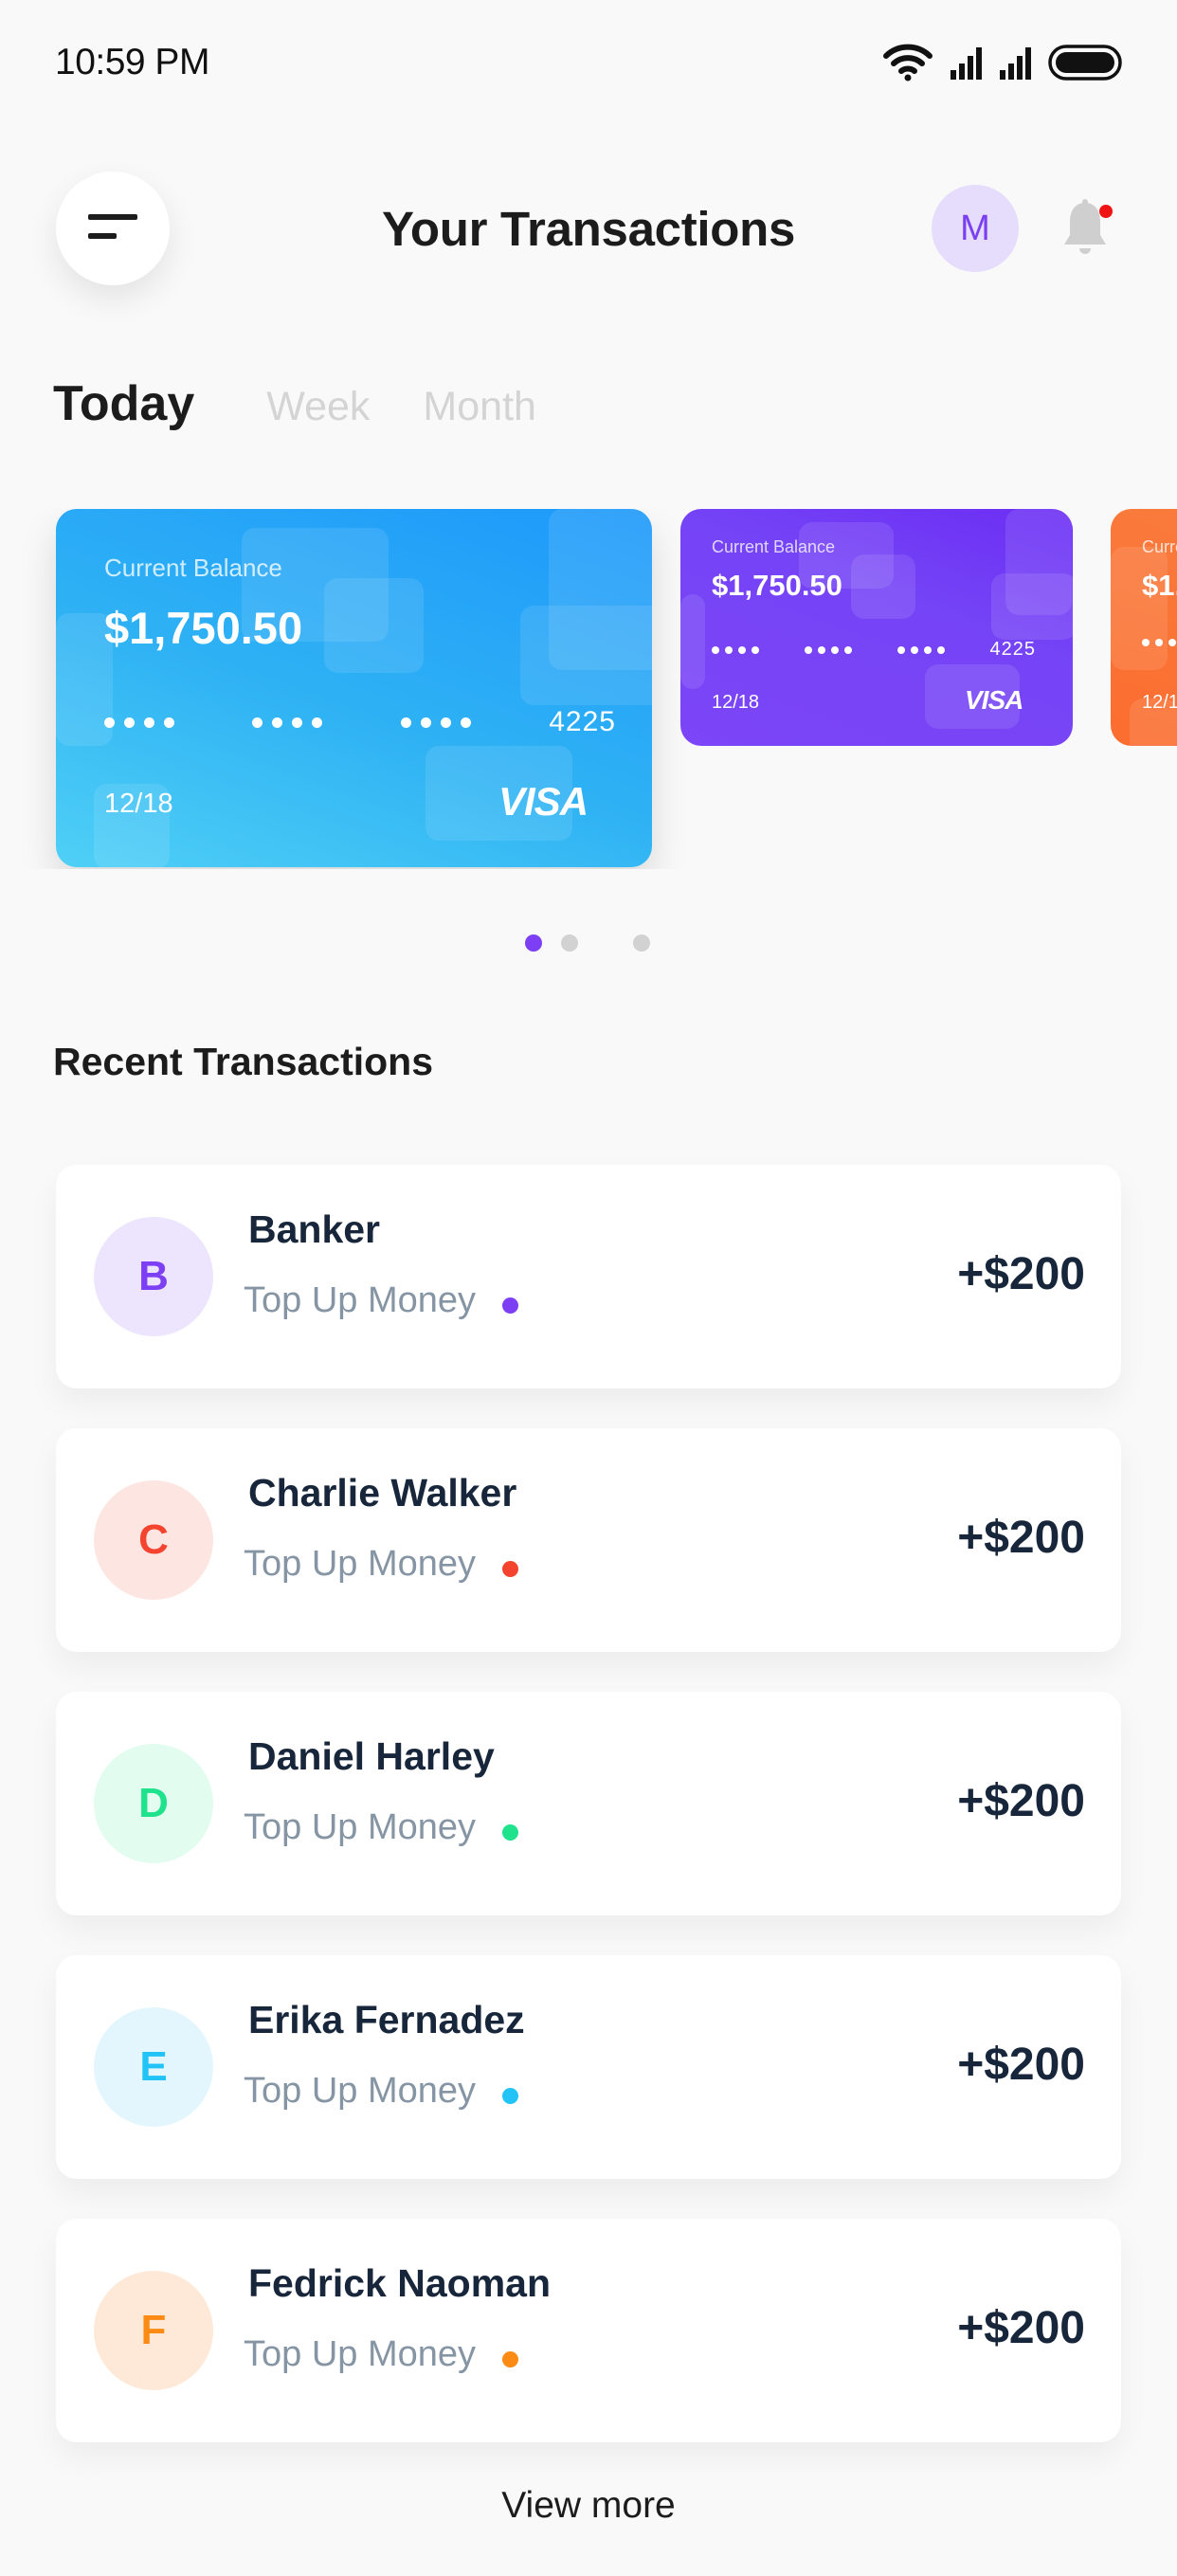 The width and height of the screenshot is (1177, 2576). Describe the element at coordinates (153, 1803) in the screenshot. I see `transaction-avatar: D` at that location.